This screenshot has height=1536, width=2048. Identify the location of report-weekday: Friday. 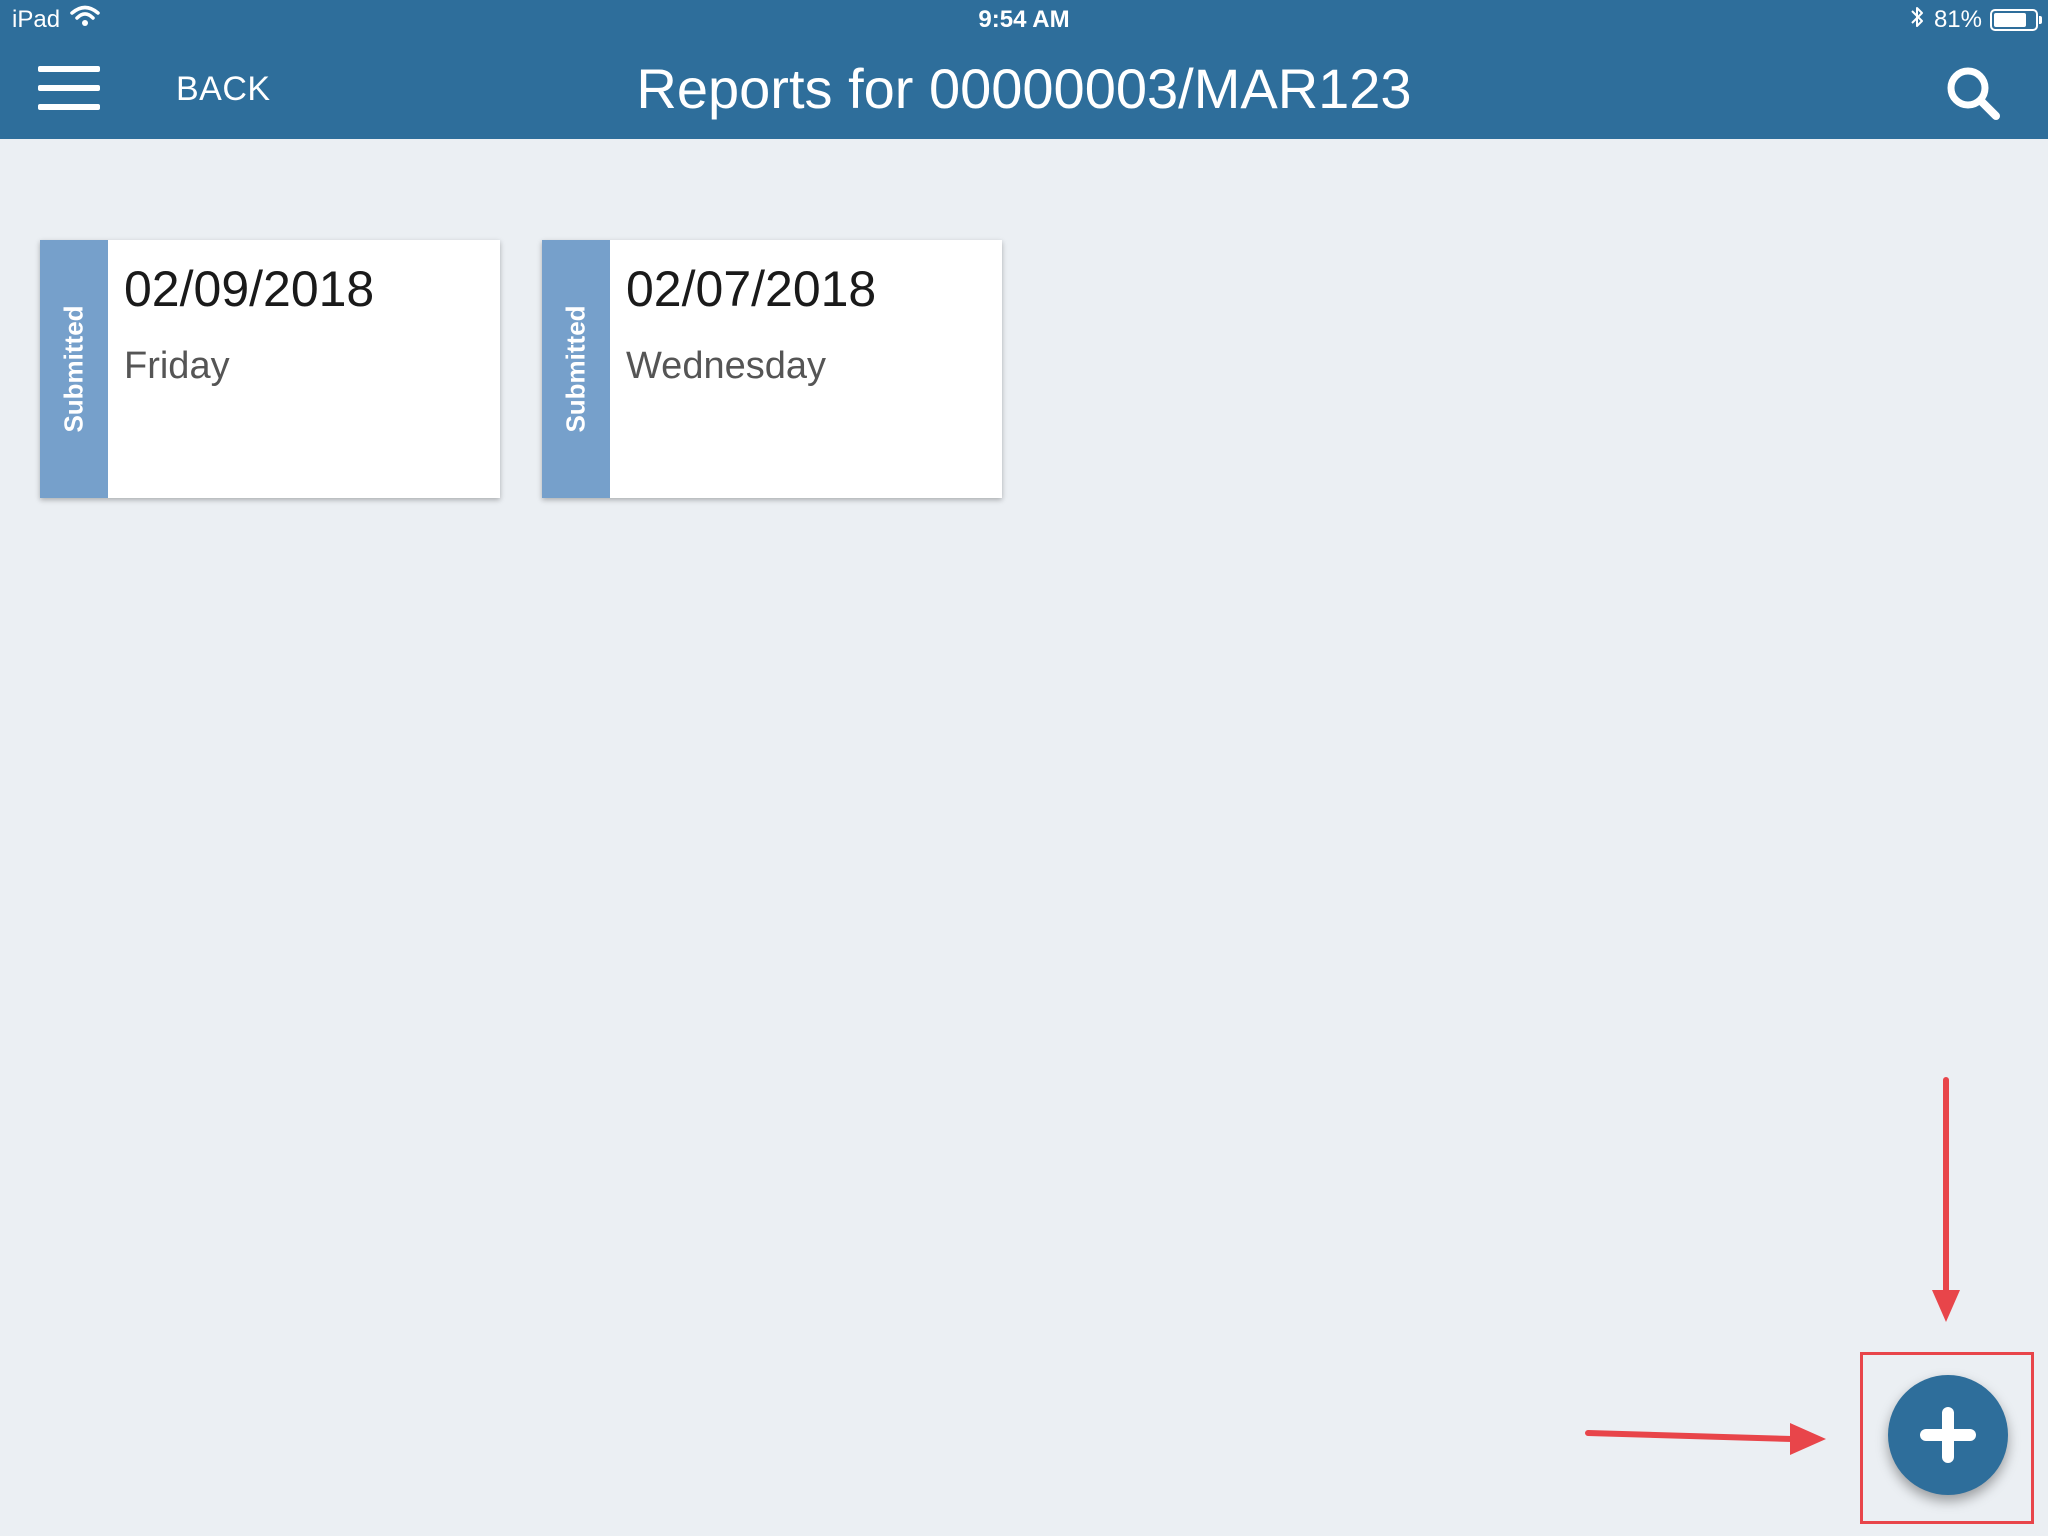
(177, 366).